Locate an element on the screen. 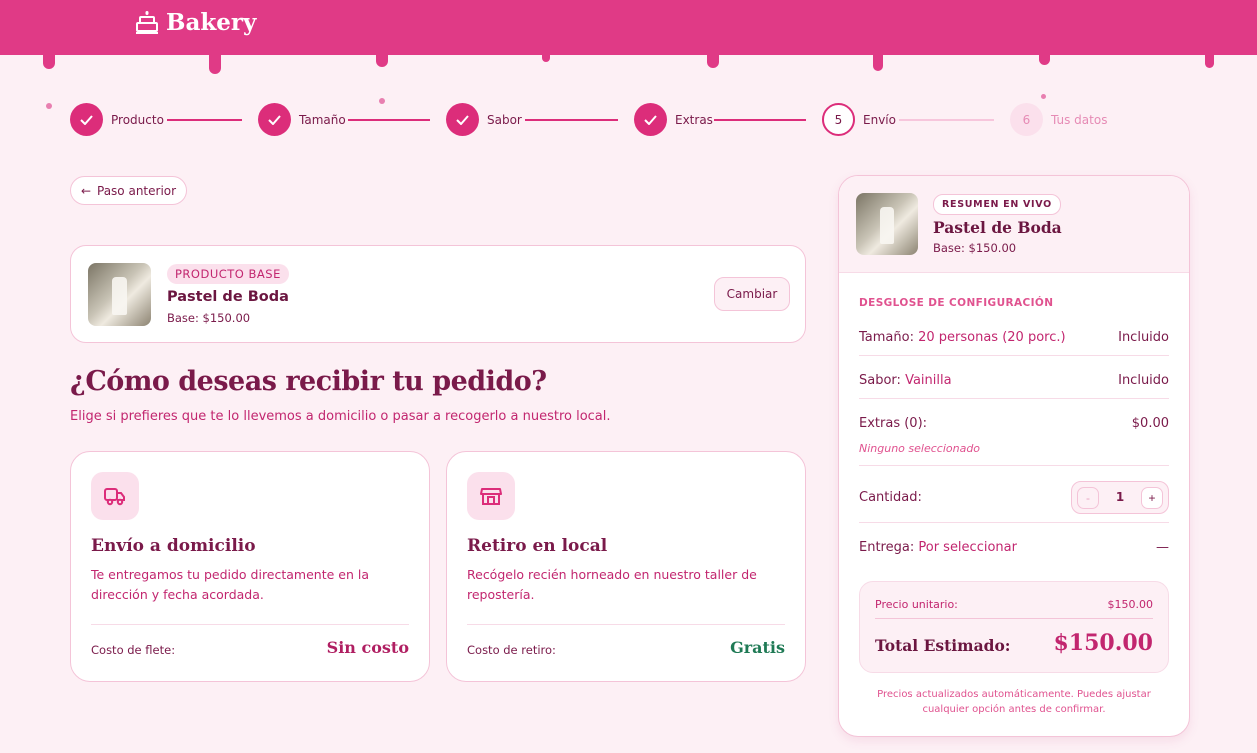  step-label: Producto is located at coordinates (137, 119).